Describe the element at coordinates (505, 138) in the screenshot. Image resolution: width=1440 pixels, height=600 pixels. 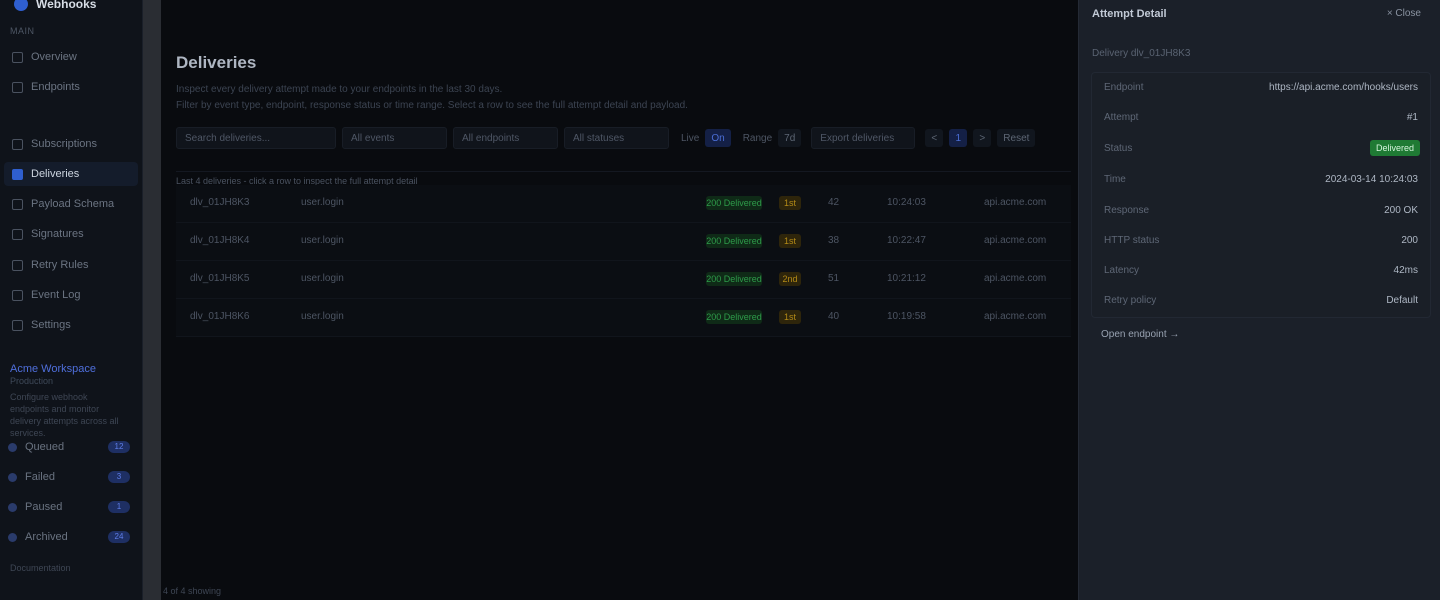
I see `endpoint-filter-select: All endpoints` at that location.